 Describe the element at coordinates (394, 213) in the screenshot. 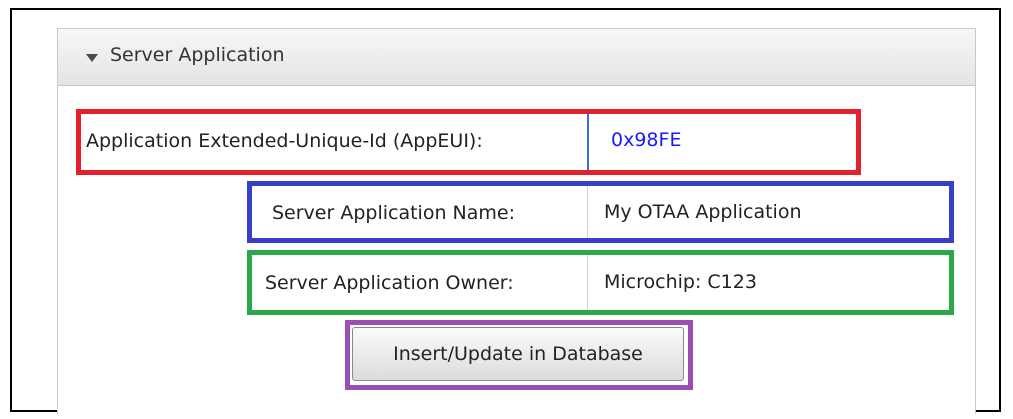

I see `app-name-label: Server Application Name:` at that location.